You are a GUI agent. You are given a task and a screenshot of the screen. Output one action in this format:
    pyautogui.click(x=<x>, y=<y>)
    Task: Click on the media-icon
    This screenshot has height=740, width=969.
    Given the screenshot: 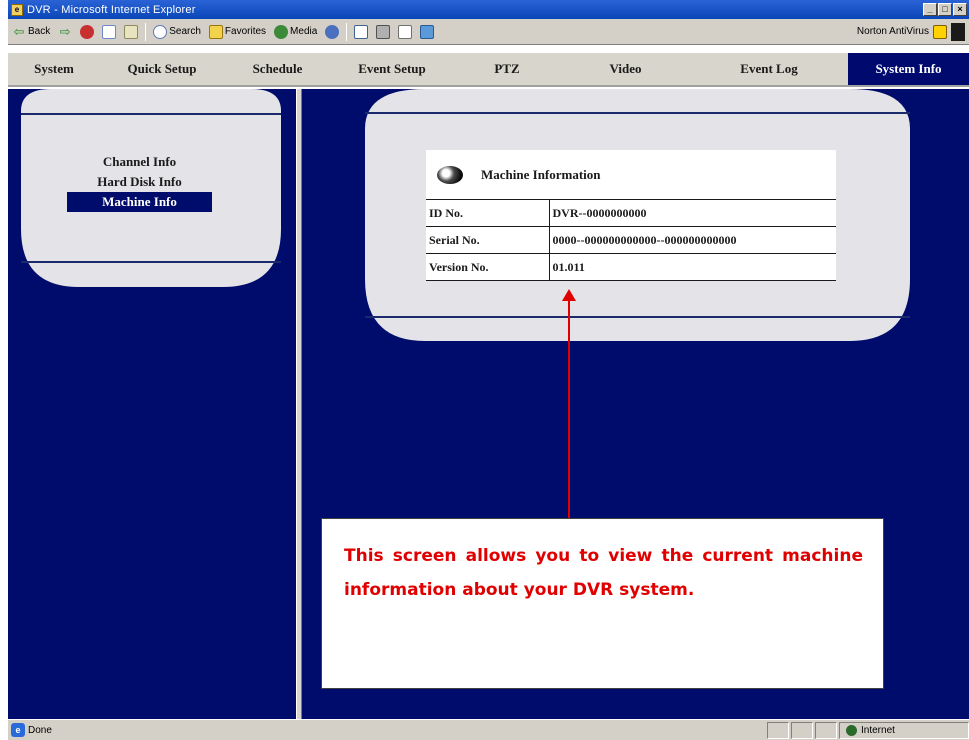 What is the action you would take?
    pyautogui.click(x=281, y=31)
    